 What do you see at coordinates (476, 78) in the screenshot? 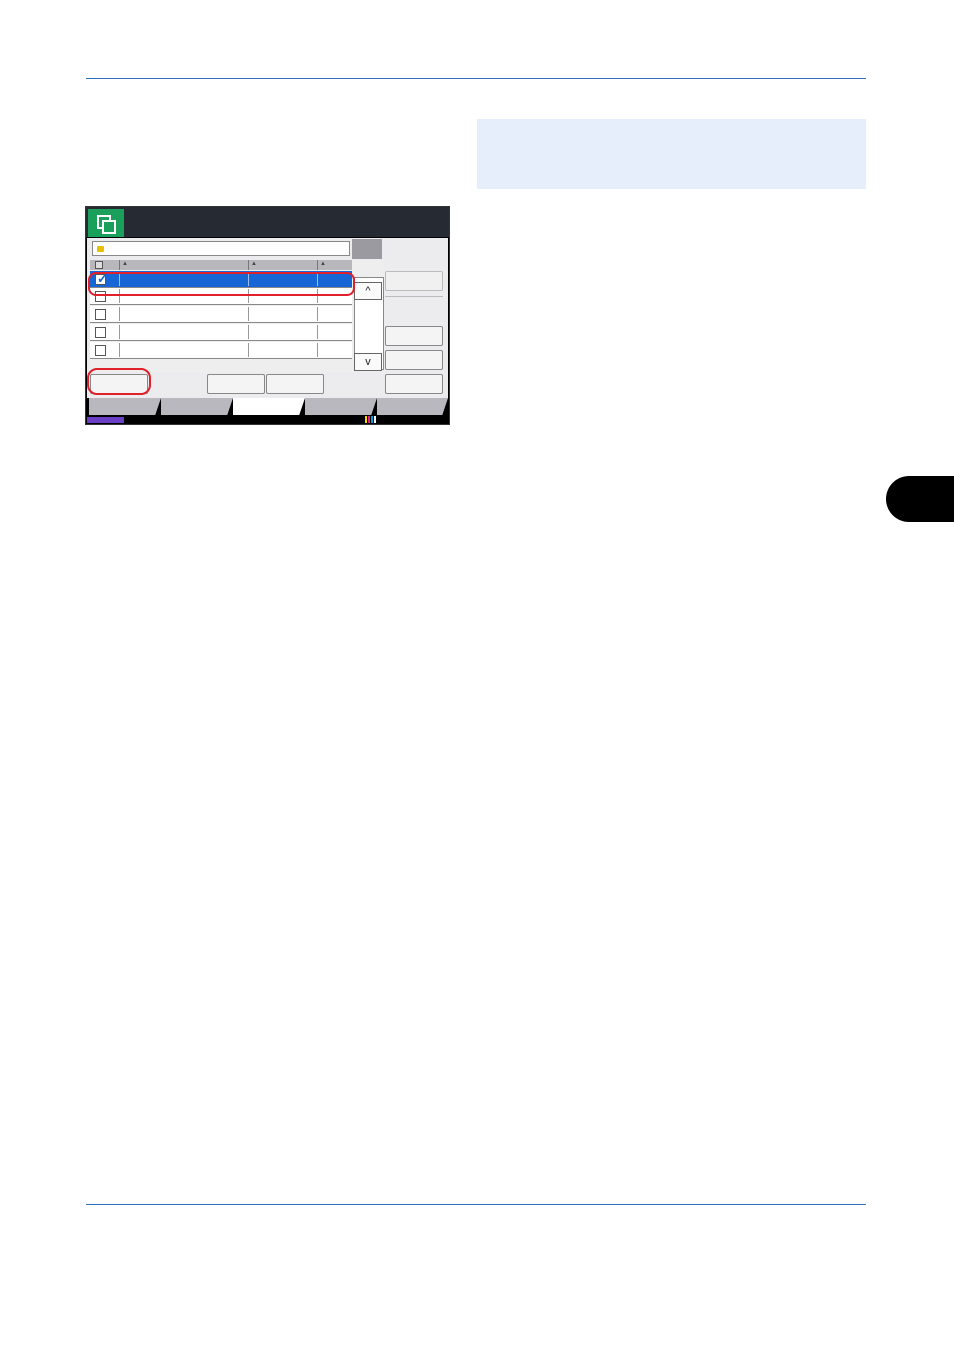
I see `header-rule` at bounding box center [476, 78].